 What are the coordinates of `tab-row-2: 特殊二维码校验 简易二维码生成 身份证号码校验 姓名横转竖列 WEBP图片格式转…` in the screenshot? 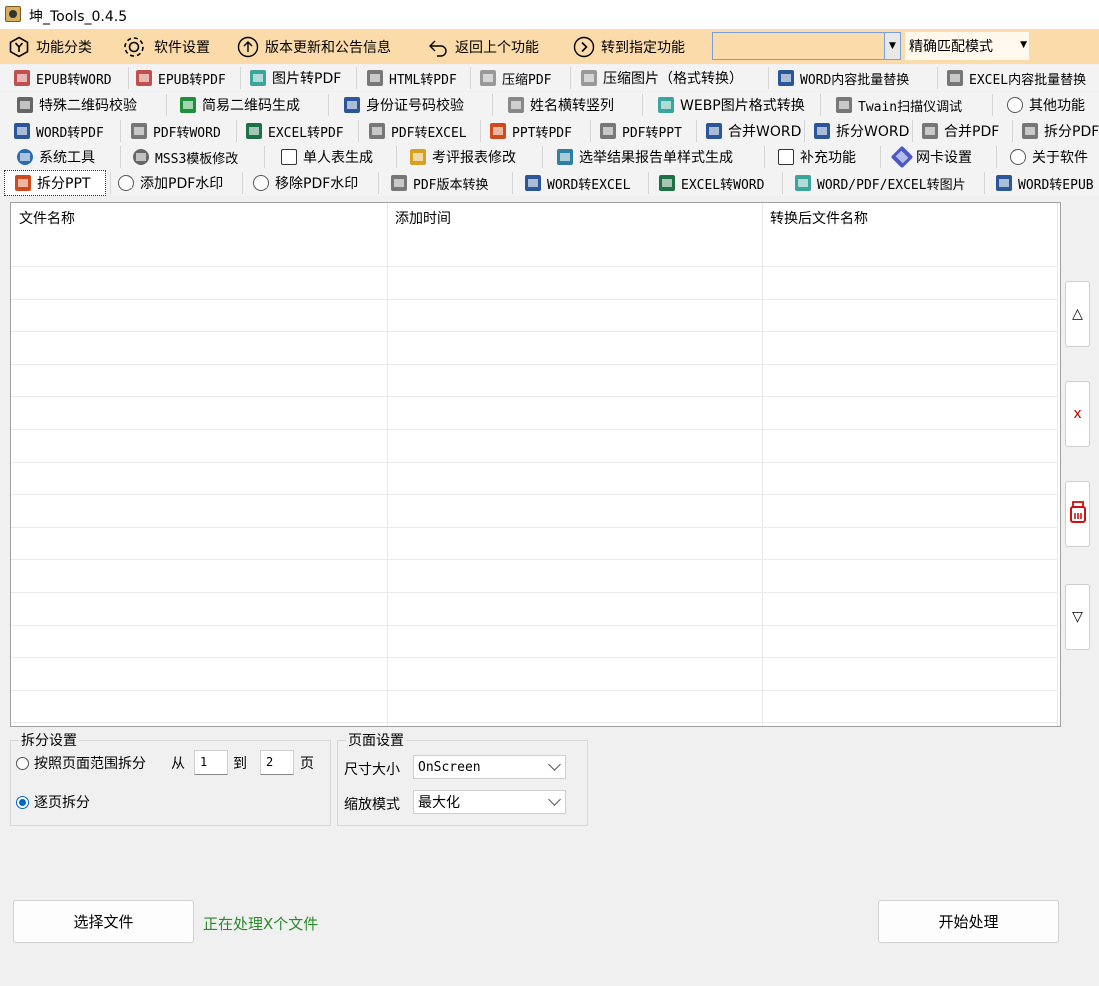 It's located at (549, 105).